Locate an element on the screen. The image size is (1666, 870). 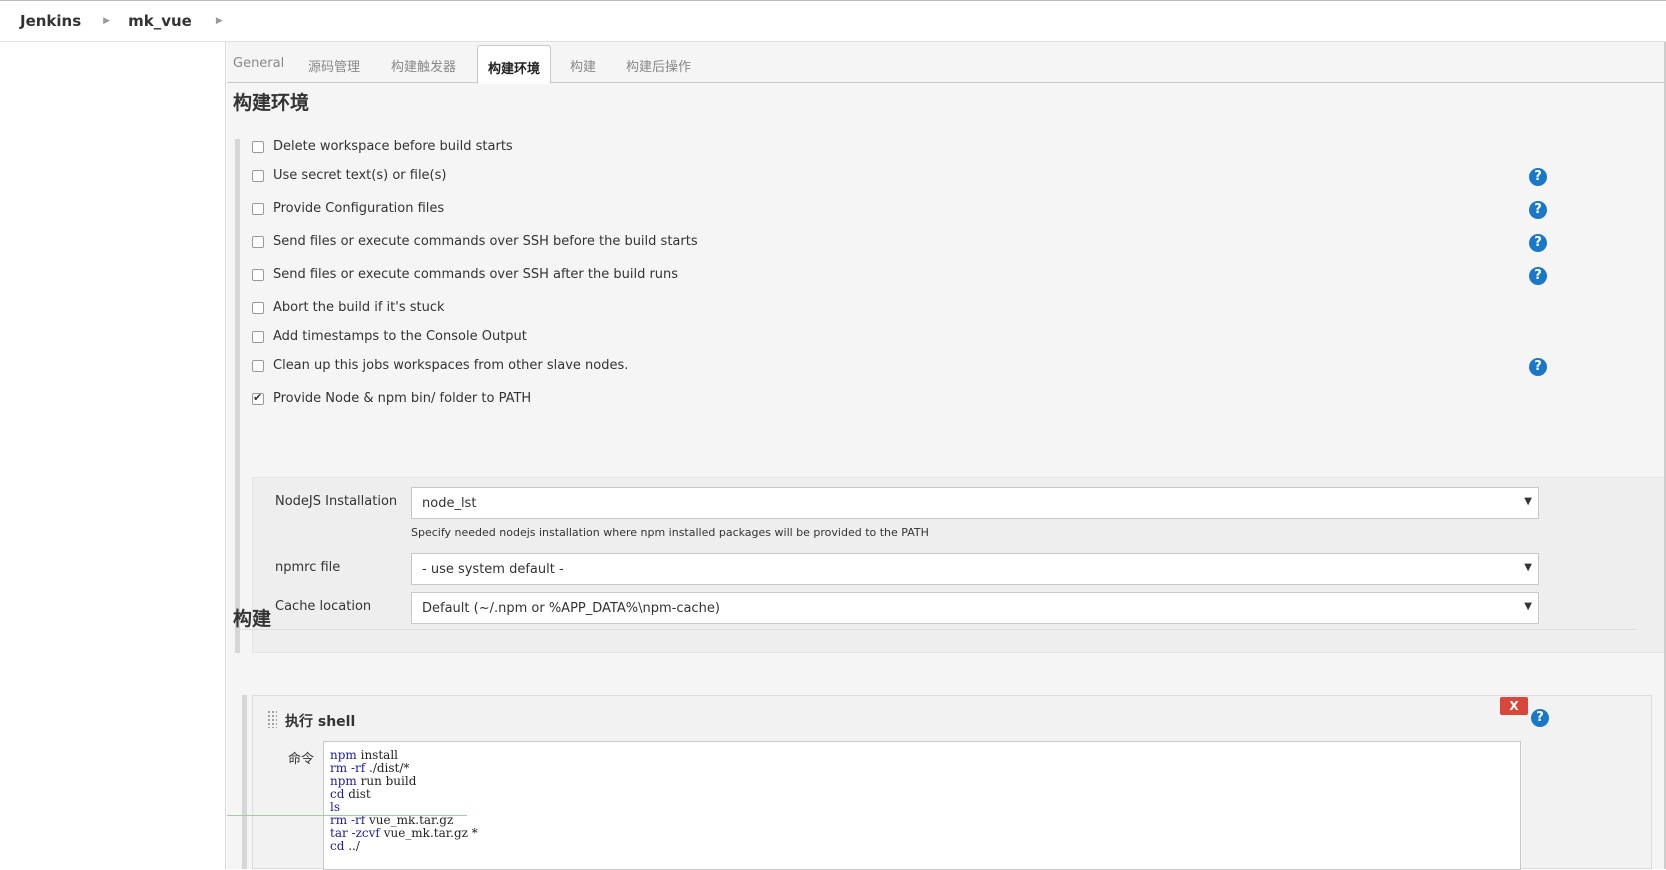
command-line: rm -rf ./dist/* is located at coordinates (370, 768).